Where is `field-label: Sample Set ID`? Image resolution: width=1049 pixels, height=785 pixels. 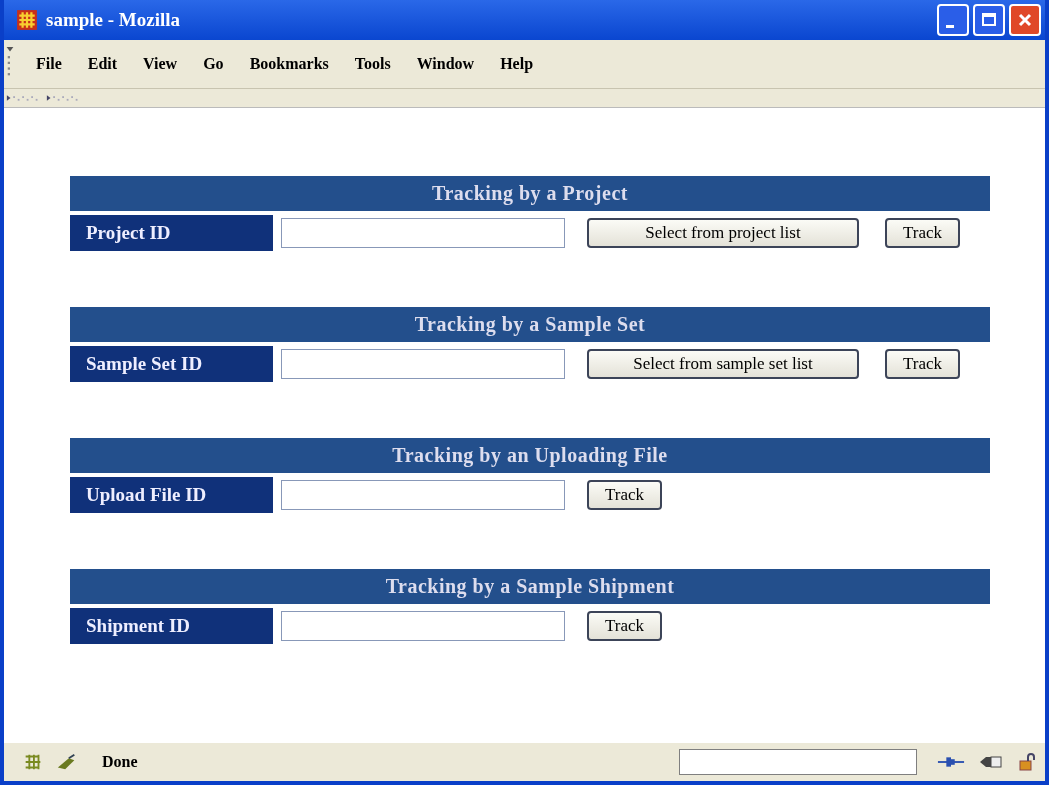 field-label: Sample Set ID is located at coordinates (171, 364).